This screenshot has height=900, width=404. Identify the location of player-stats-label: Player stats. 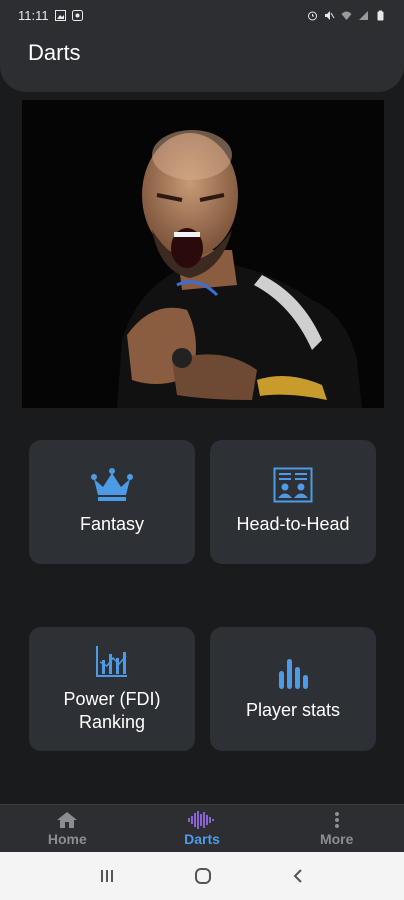
(293, 710).